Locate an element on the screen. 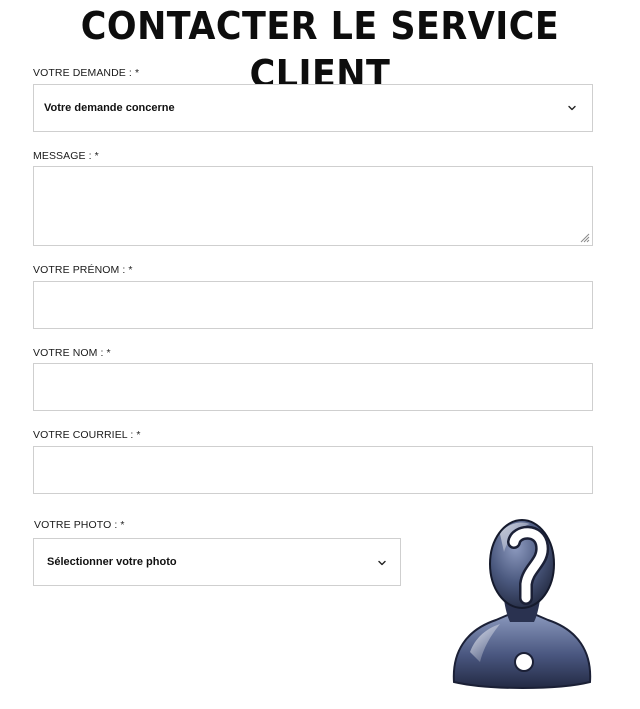 This screenshot has height=709, width=640. demande-select: Votre demande concerne is located at coordinates (313, 108).